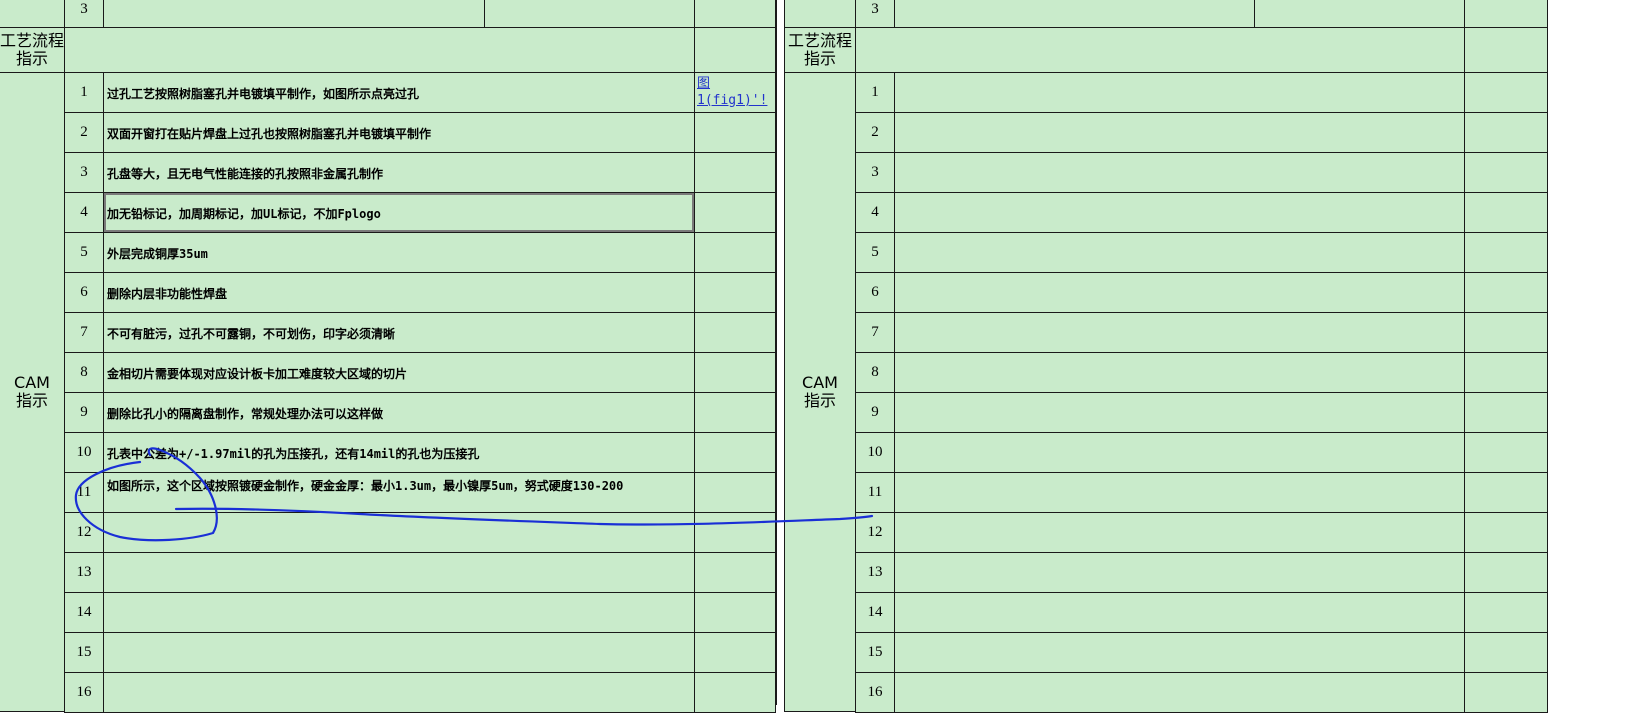 This screenshot has height=713, width=1635. Describe the element at coordinates (399, 292) in the screenshot. I see `instruction-cell-6: 删除内层非功能性焊盘` at that location.